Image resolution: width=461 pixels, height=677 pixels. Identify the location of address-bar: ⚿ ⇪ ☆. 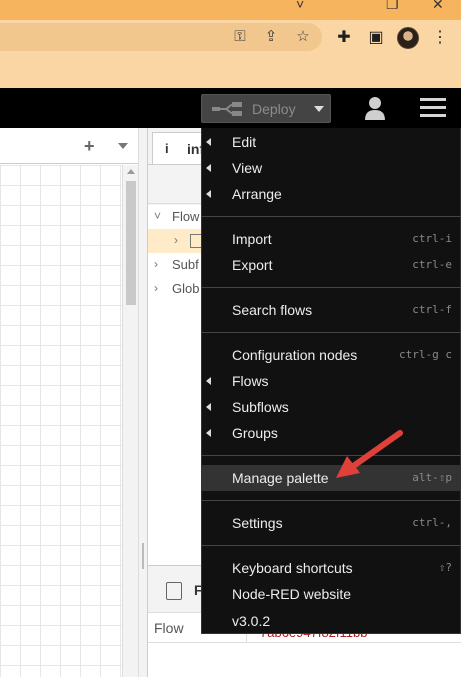
(161, 37).